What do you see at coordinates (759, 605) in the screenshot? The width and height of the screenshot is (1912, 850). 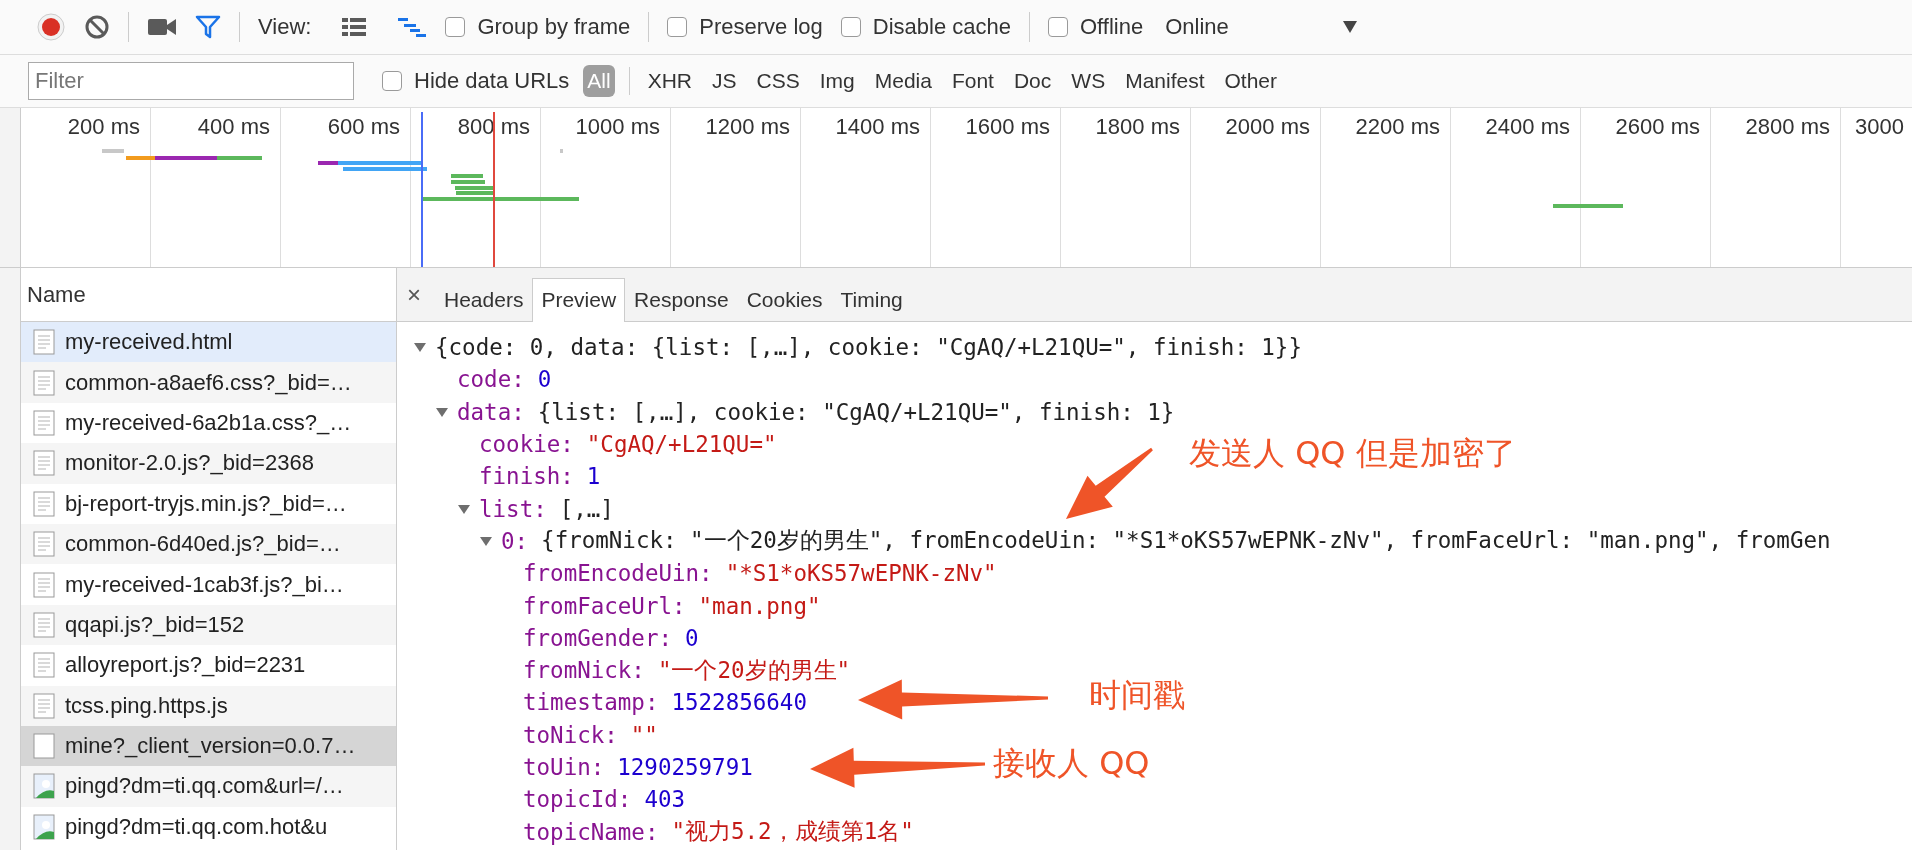 I see `property-value: "man.png"` at bounding box center [759, 605].